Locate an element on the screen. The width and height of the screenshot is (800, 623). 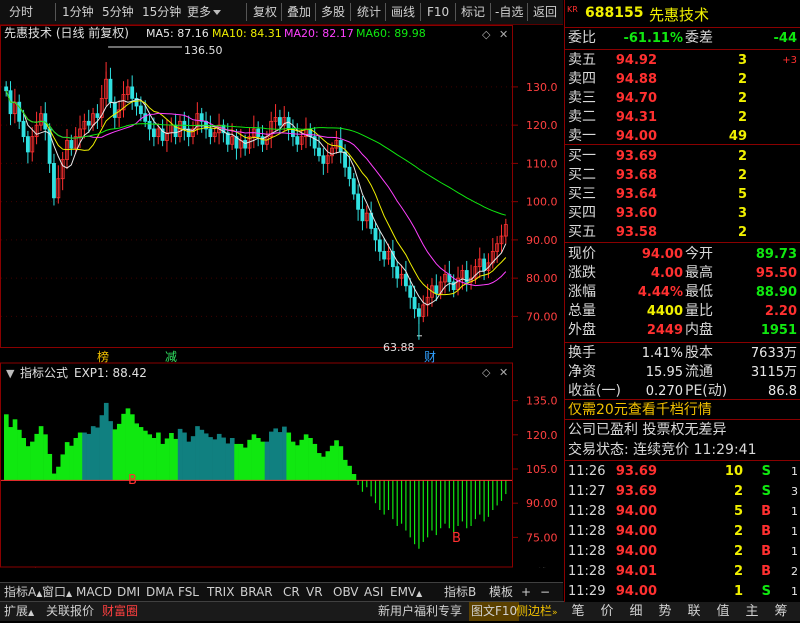
ask-row: 卖二 94.31 2 is located at coordinates (682, 117).